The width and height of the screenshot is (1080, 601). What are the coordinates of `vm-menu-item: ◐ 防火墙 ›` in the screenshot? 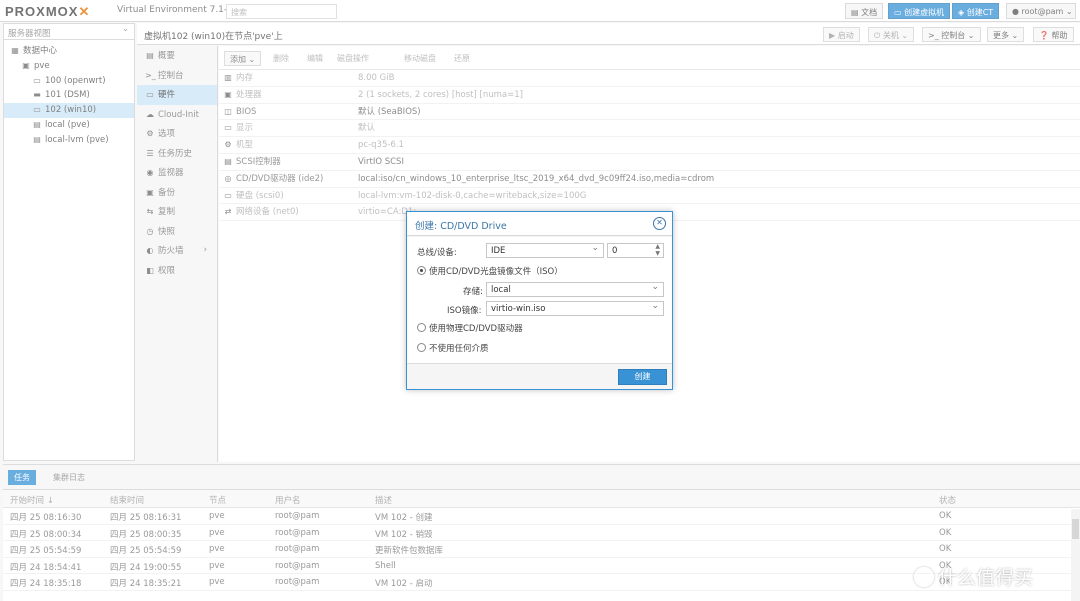 It's located at (177, 251).